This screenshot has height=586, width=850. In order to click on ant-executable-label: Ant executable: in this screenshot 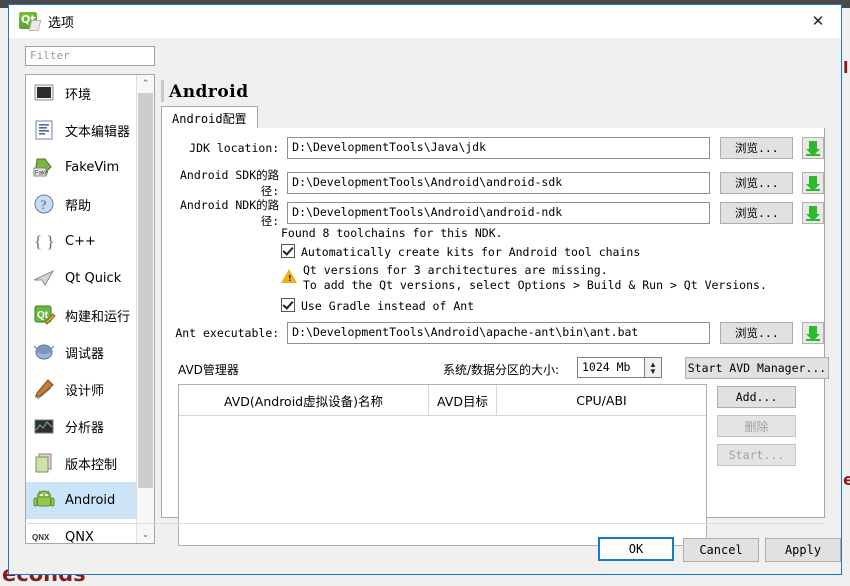, I will do `click(227, 333)`.